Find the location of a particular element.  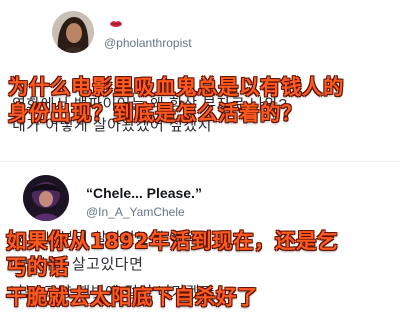

tweet-divider is located at coordinates (200, 161).